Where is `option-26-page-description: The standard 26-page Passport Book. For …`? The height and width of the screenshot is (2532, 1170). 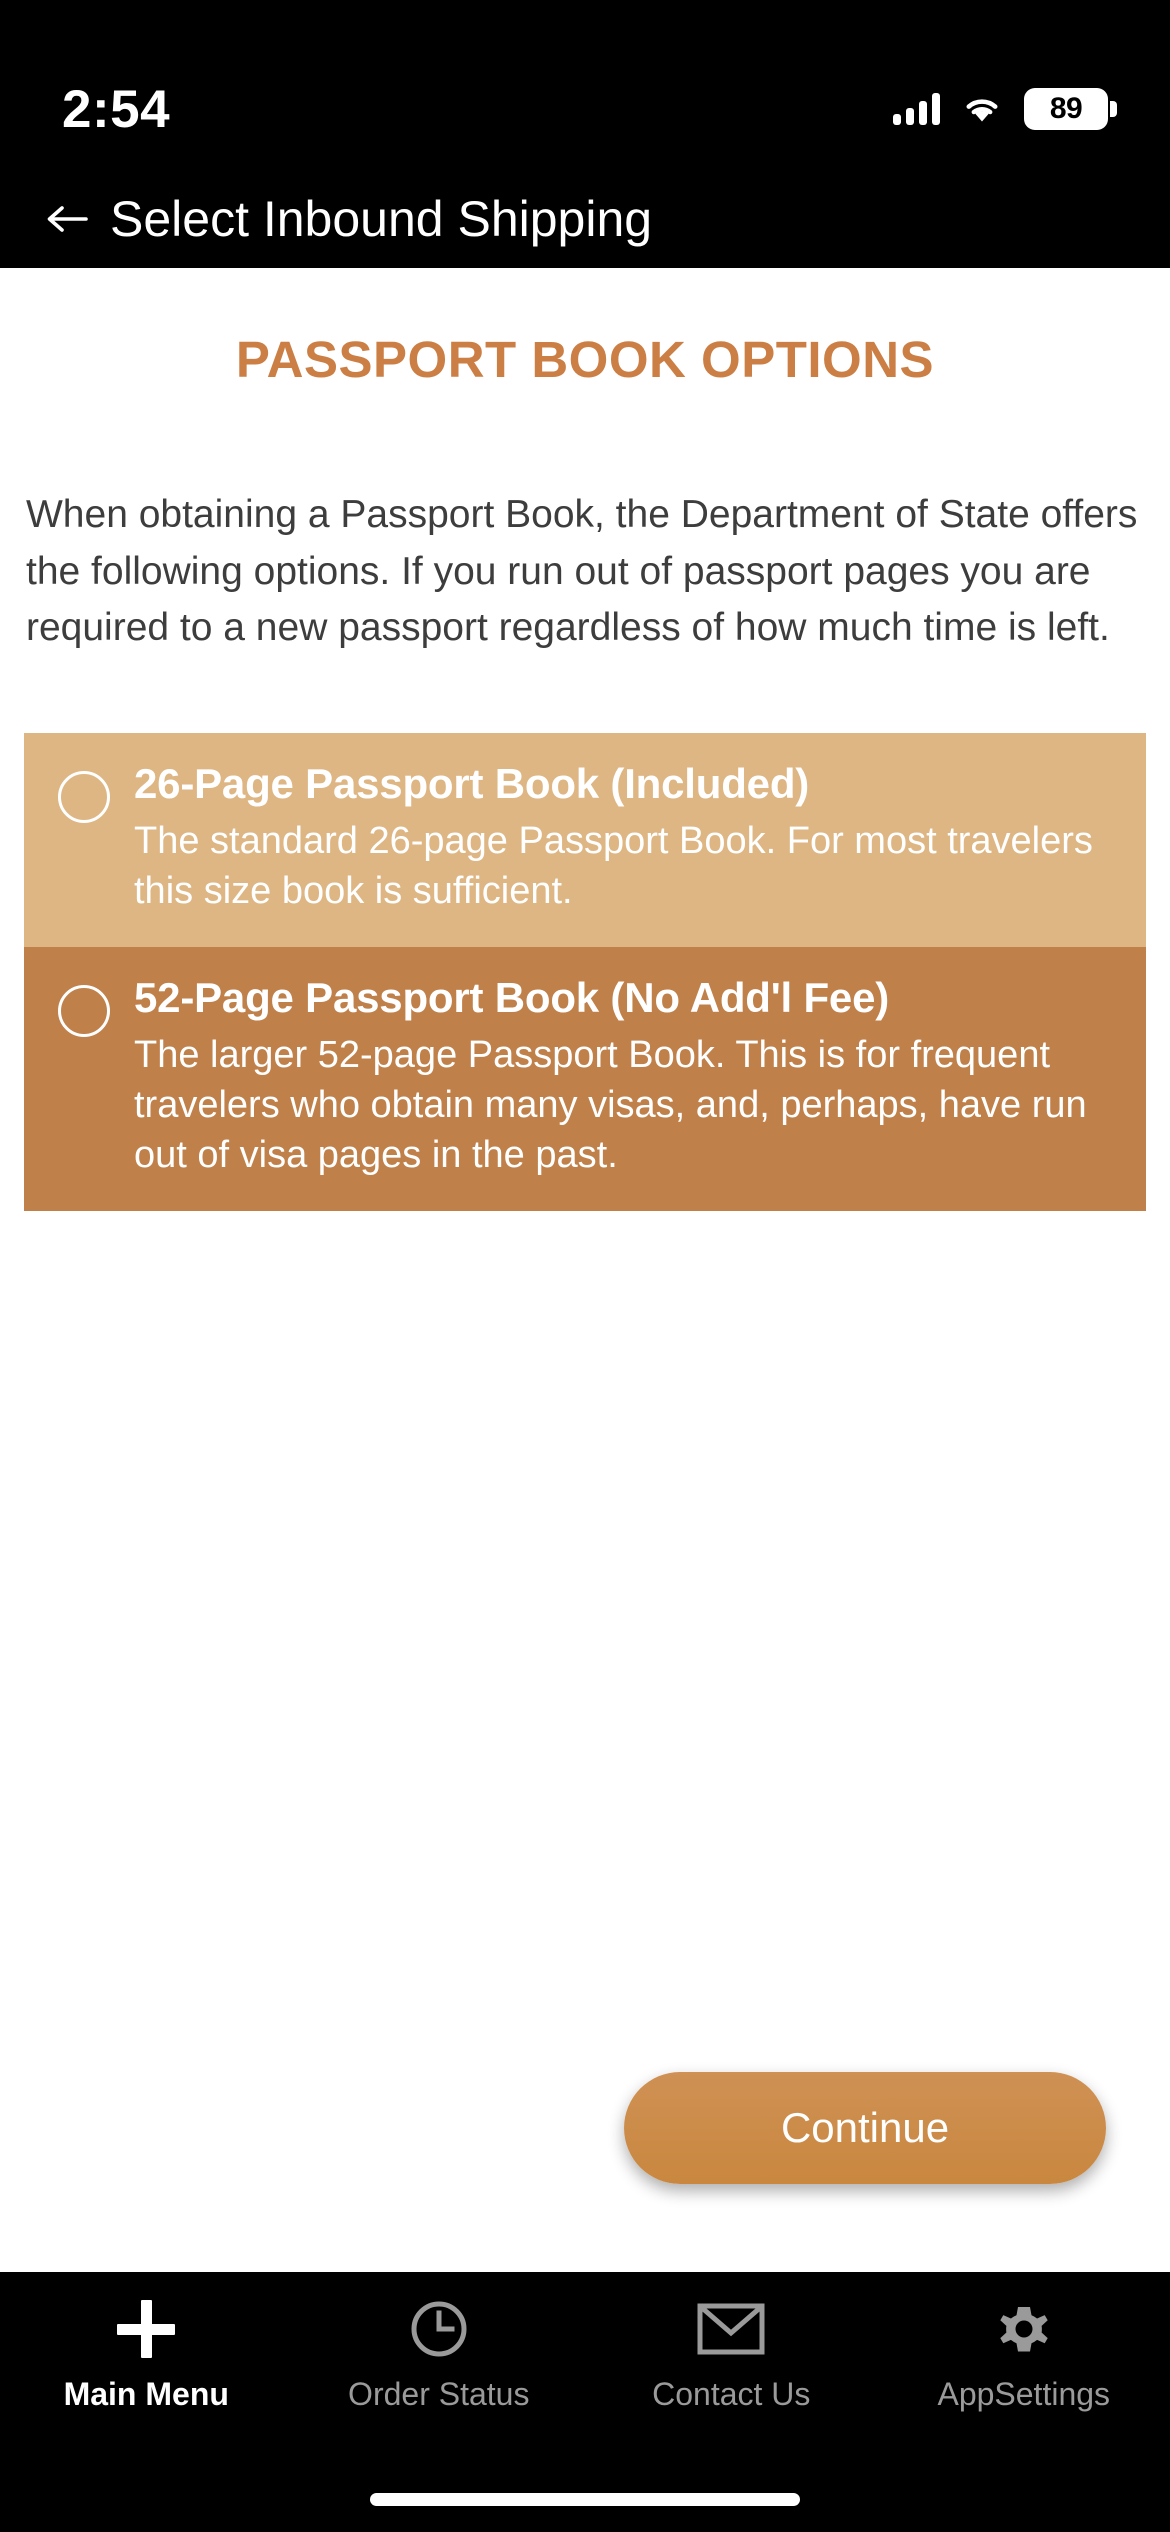
option-26-page-description: The standard 26-page Passport Book. For … is located at coordinates (613, 866).